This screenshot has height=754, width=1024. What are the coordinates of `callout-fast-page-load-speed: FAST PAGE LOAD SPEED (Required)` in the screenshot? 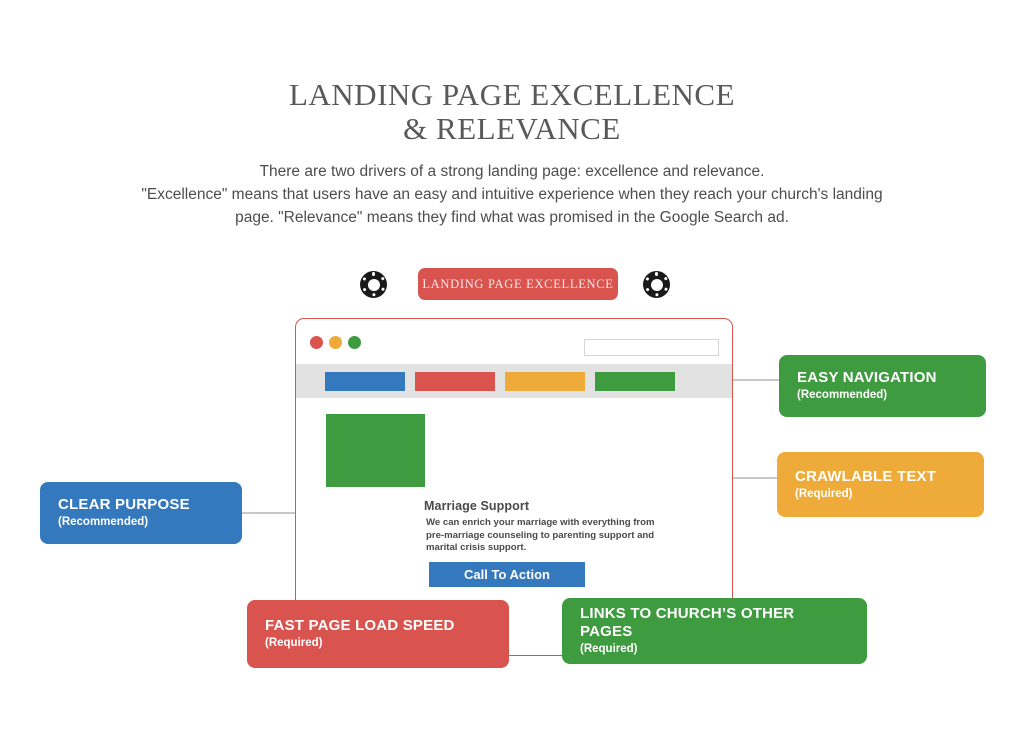 It's located at (378, 634).